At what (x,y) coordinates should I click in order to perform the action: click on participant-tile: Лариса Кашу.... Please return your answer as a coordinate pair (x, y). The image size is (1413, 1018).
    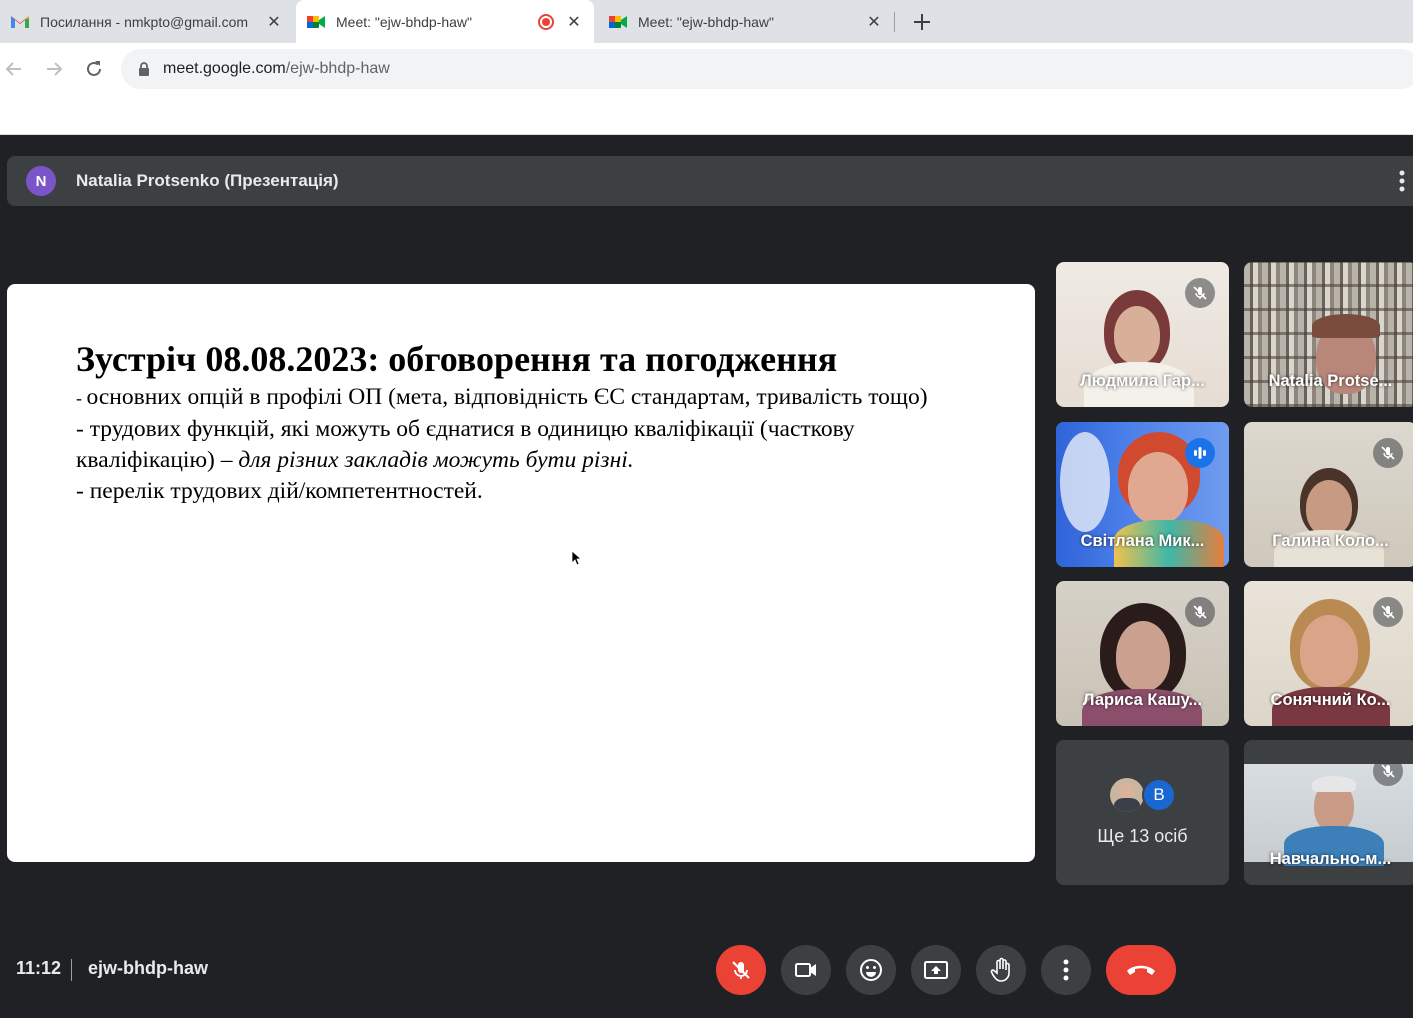
    Looking at the image, I should click on (1142, 653).